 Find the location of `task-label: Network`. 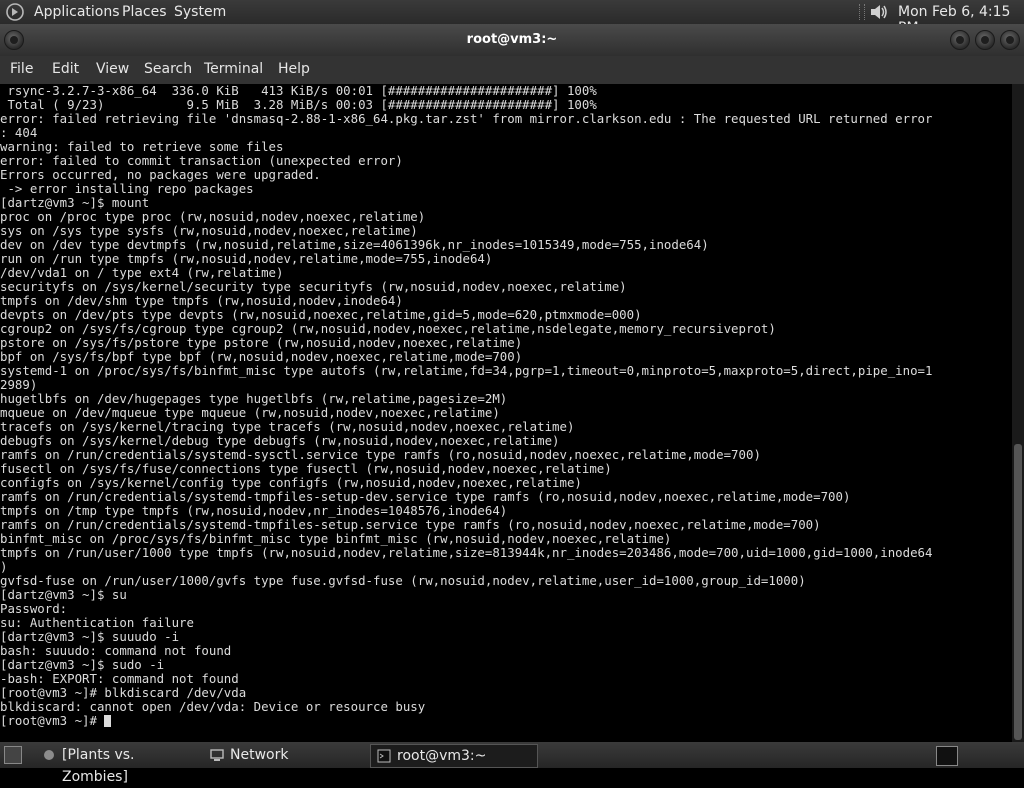

task-label: Network is located at coordinates (259, 755).